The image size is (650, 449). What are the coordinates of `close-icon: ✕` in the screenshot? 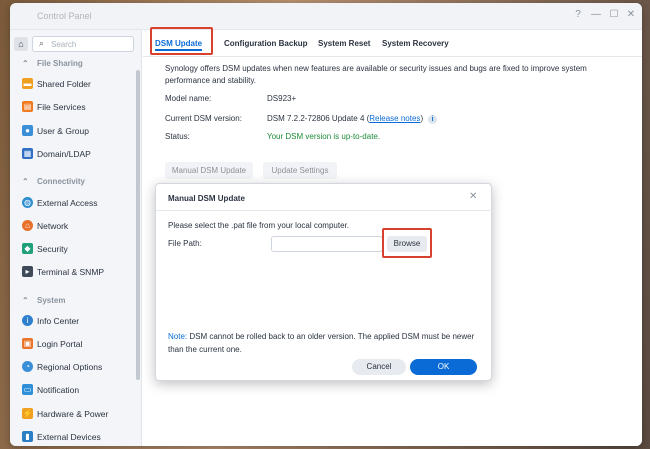 It's located at (631, 15).